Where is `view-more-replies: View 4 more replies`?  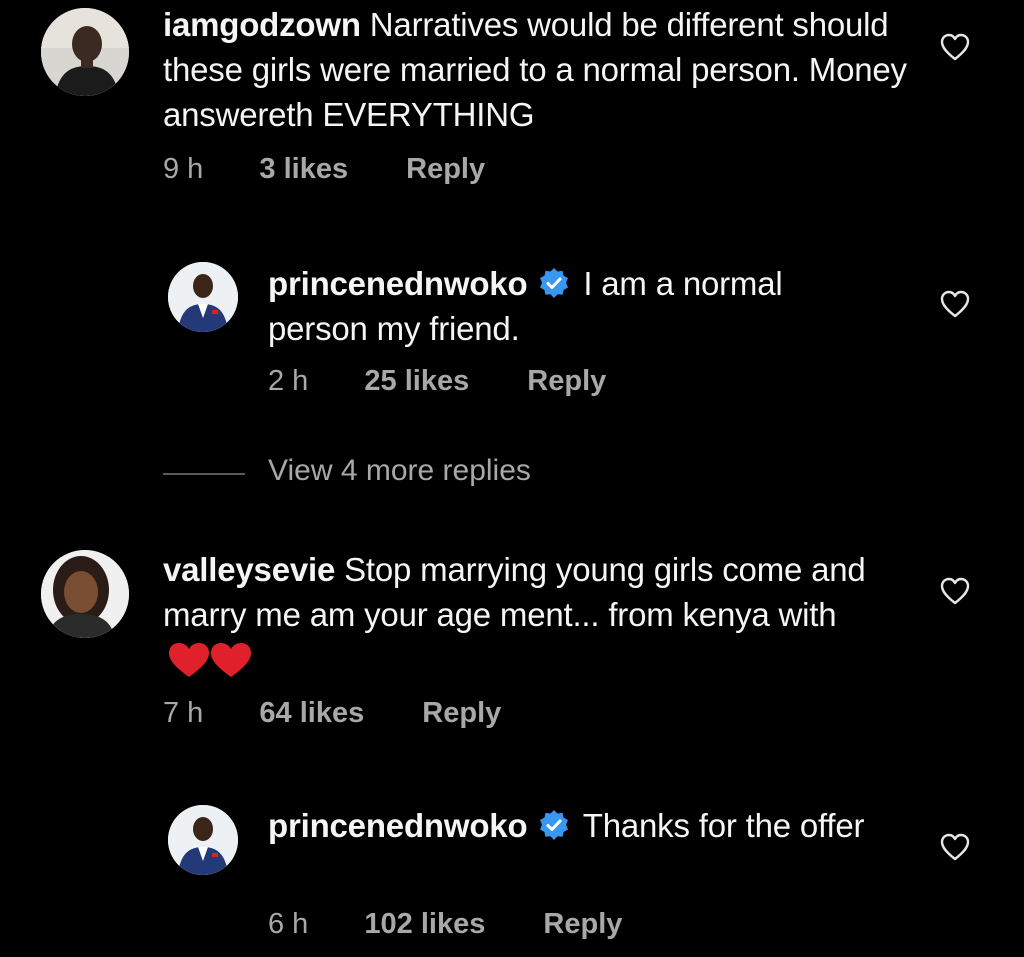 view-more-replies: View 4 more replies is located at coordinates (413, 474).